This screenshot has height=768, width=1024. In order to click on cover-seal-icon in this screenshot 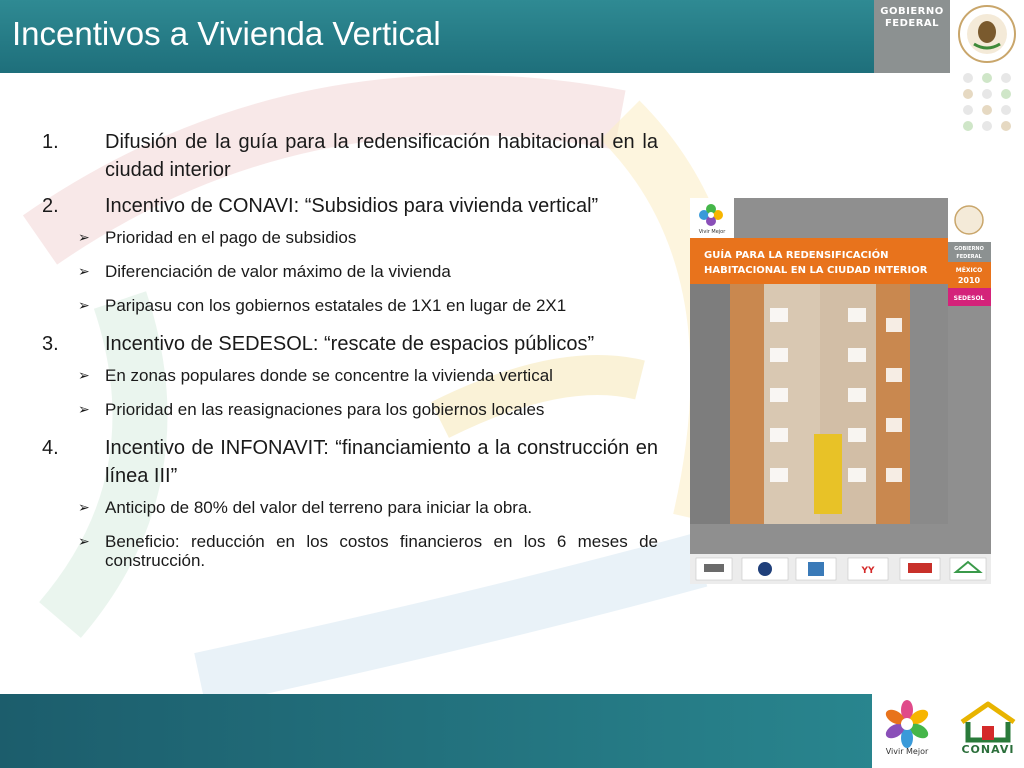, I will do `click(969, 220)`.